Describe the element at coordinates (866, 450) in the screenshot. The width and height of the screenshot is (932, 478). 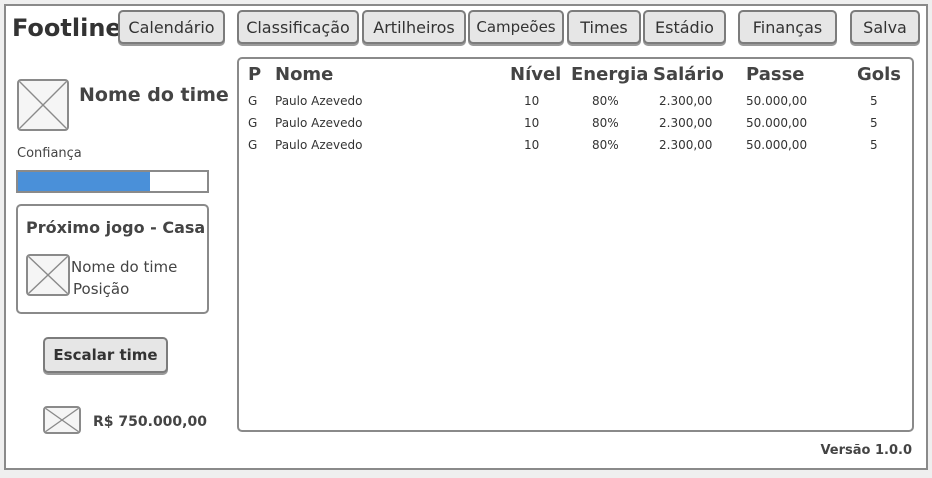
I see `version-label: Versão 1.0.0` at that location.